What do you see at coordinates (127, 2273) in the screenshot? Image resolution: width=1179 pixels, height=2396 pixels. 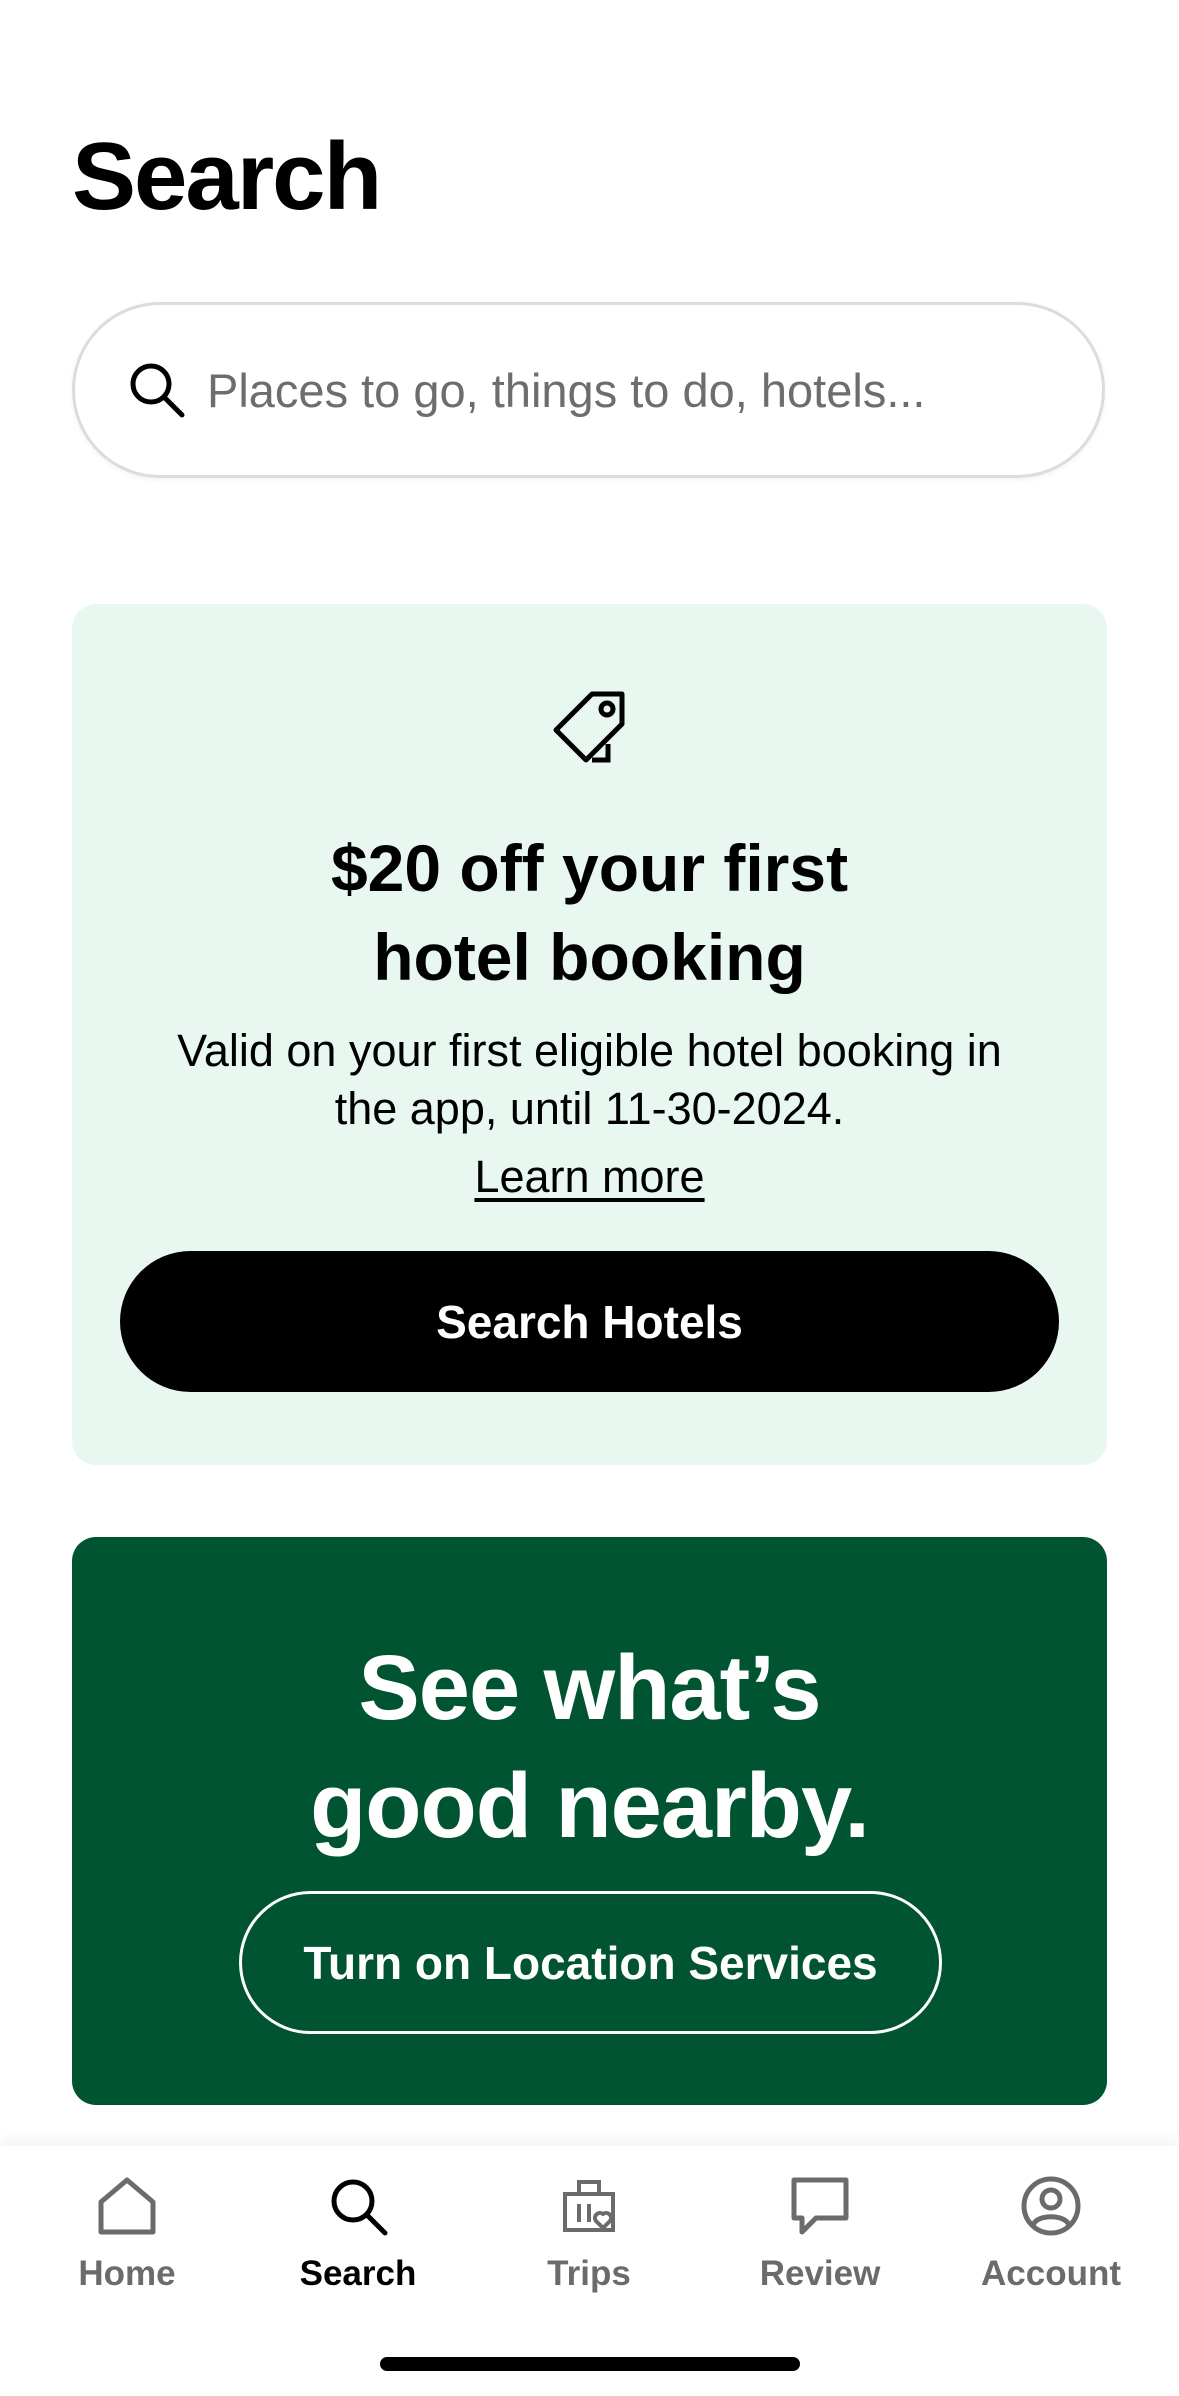 I see `tab-label-home: Home` at bounding box center [127, 2273].